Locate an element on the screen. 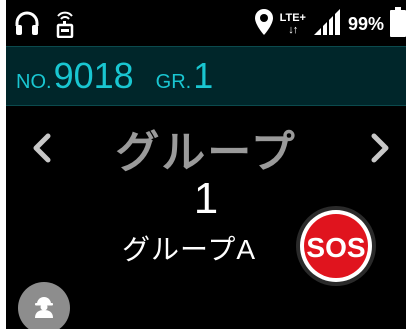 The image size is (409, 329). battery-icon is located at coordinates (398, 24).